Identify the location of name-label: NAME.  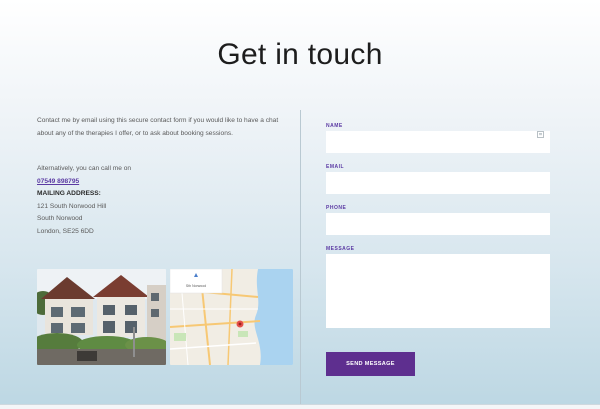
(334, 126).